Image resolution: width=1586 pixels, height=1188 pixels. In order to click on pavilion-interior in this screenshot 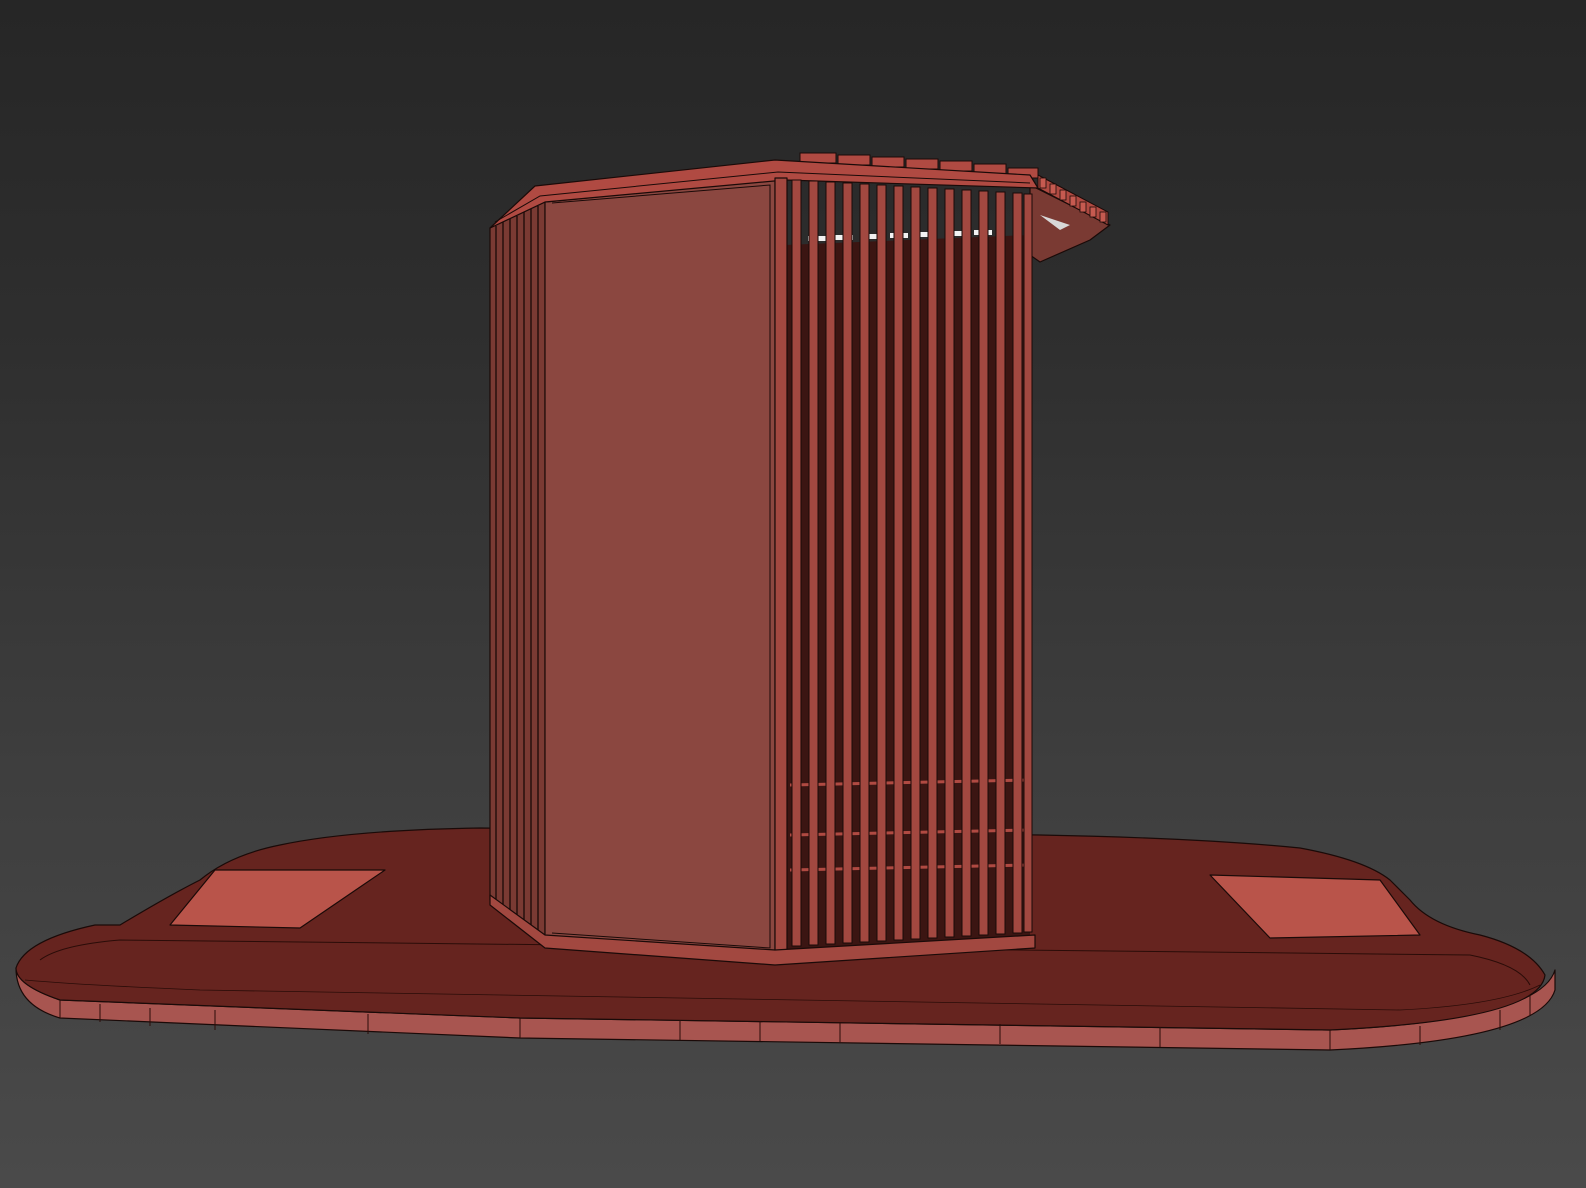, I will do `click(907, 592)`.